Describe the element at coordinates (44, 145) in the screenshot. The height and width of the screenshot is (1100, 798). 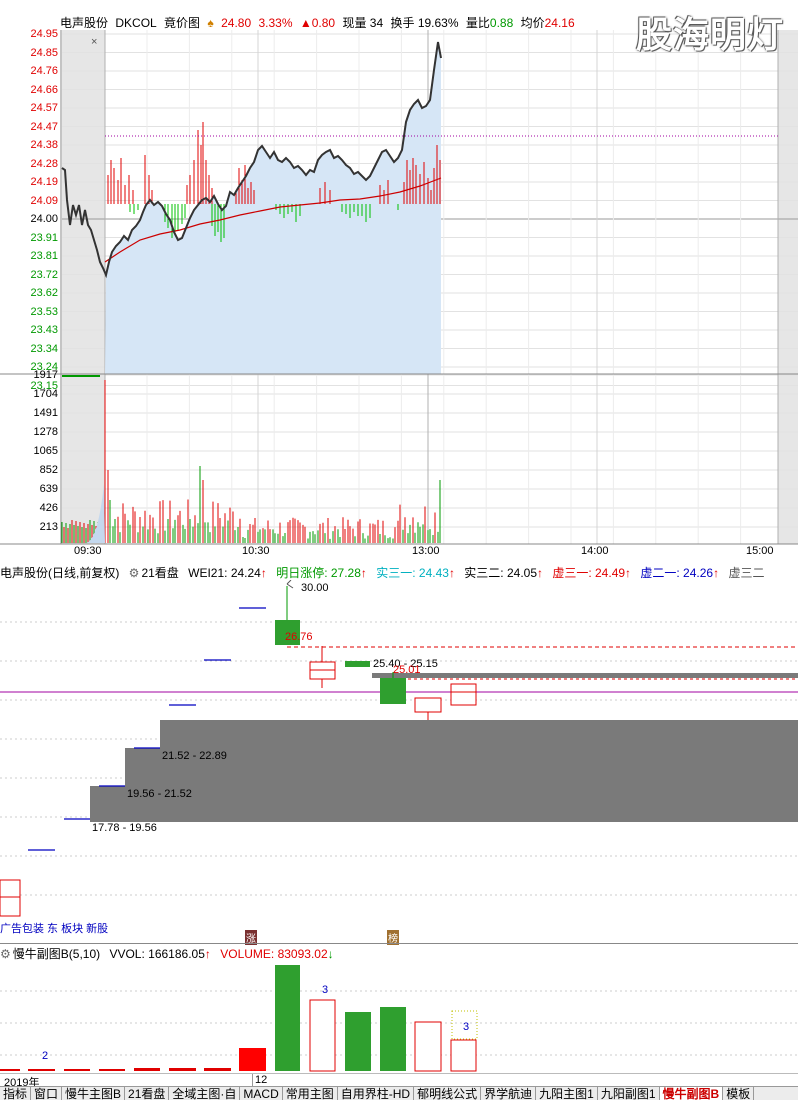
I see `price-tick-label: 24.38` at that location.